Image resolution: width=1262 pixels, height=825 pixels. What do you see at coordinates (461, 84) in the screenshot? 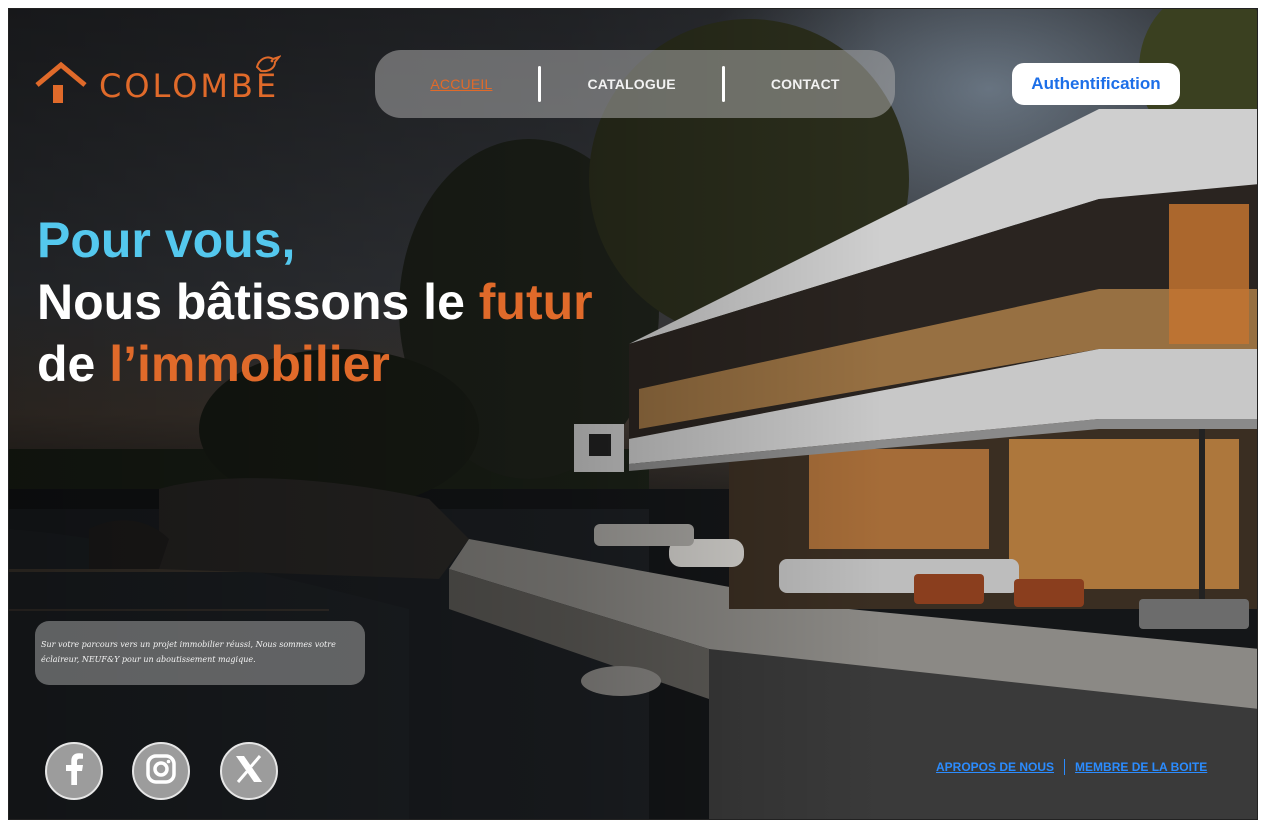
I see `nav-item-accueil: ACCUEIL` at bounding box center [461, 84].